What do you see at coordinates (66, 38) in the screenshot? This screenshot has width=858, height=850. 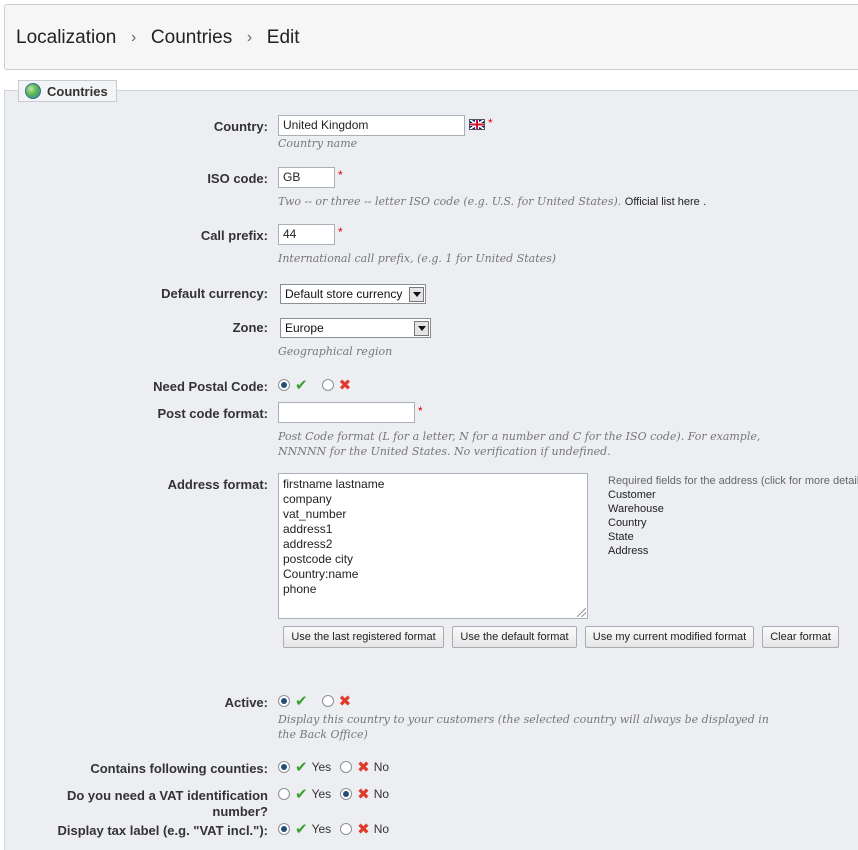 I see `breadcrumb-localization: Localization` at bounding box center [66, 38].